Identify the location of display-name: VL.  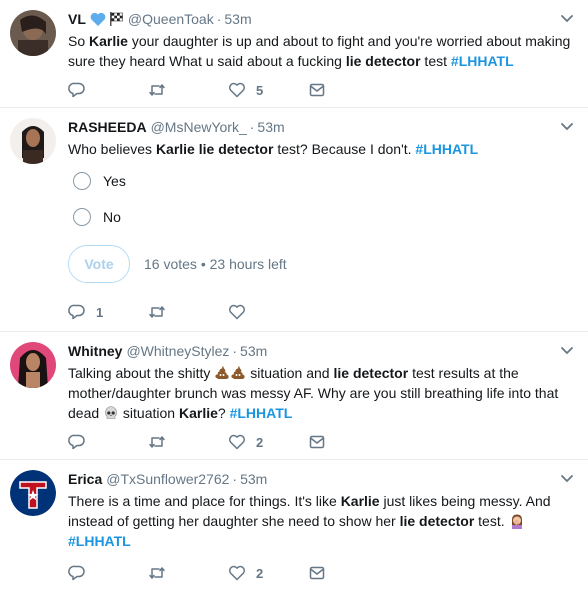
(77, 19).